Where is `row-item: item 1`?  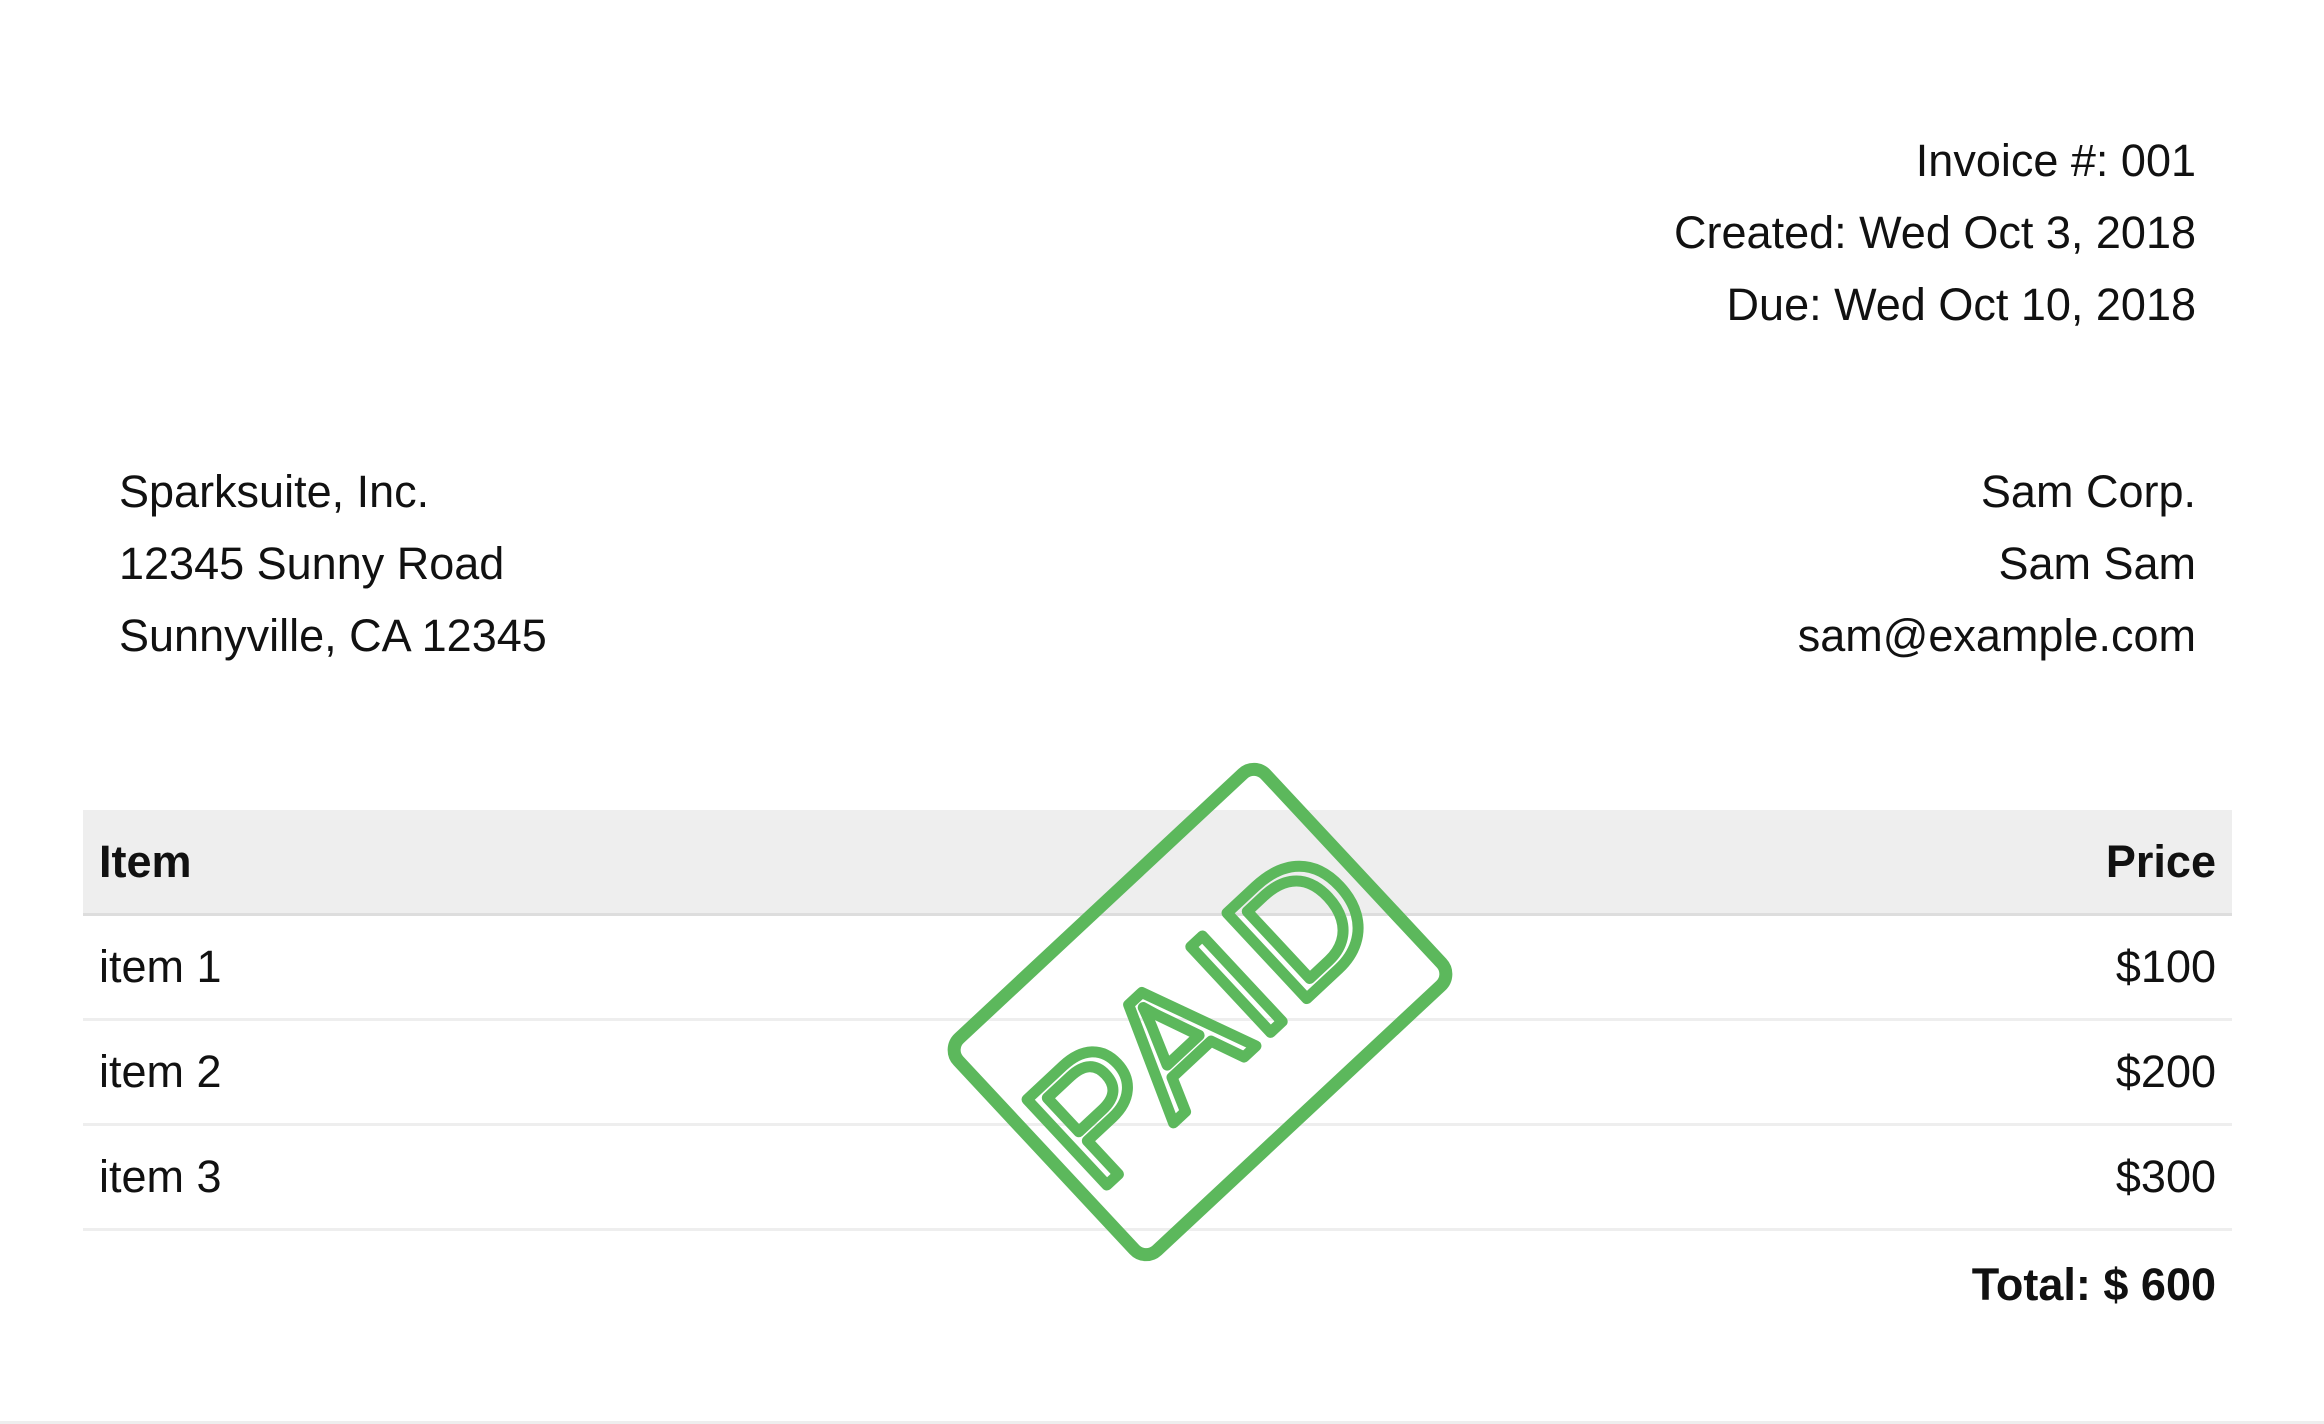 row-item: item 1 is located at coordinates (468, 967).